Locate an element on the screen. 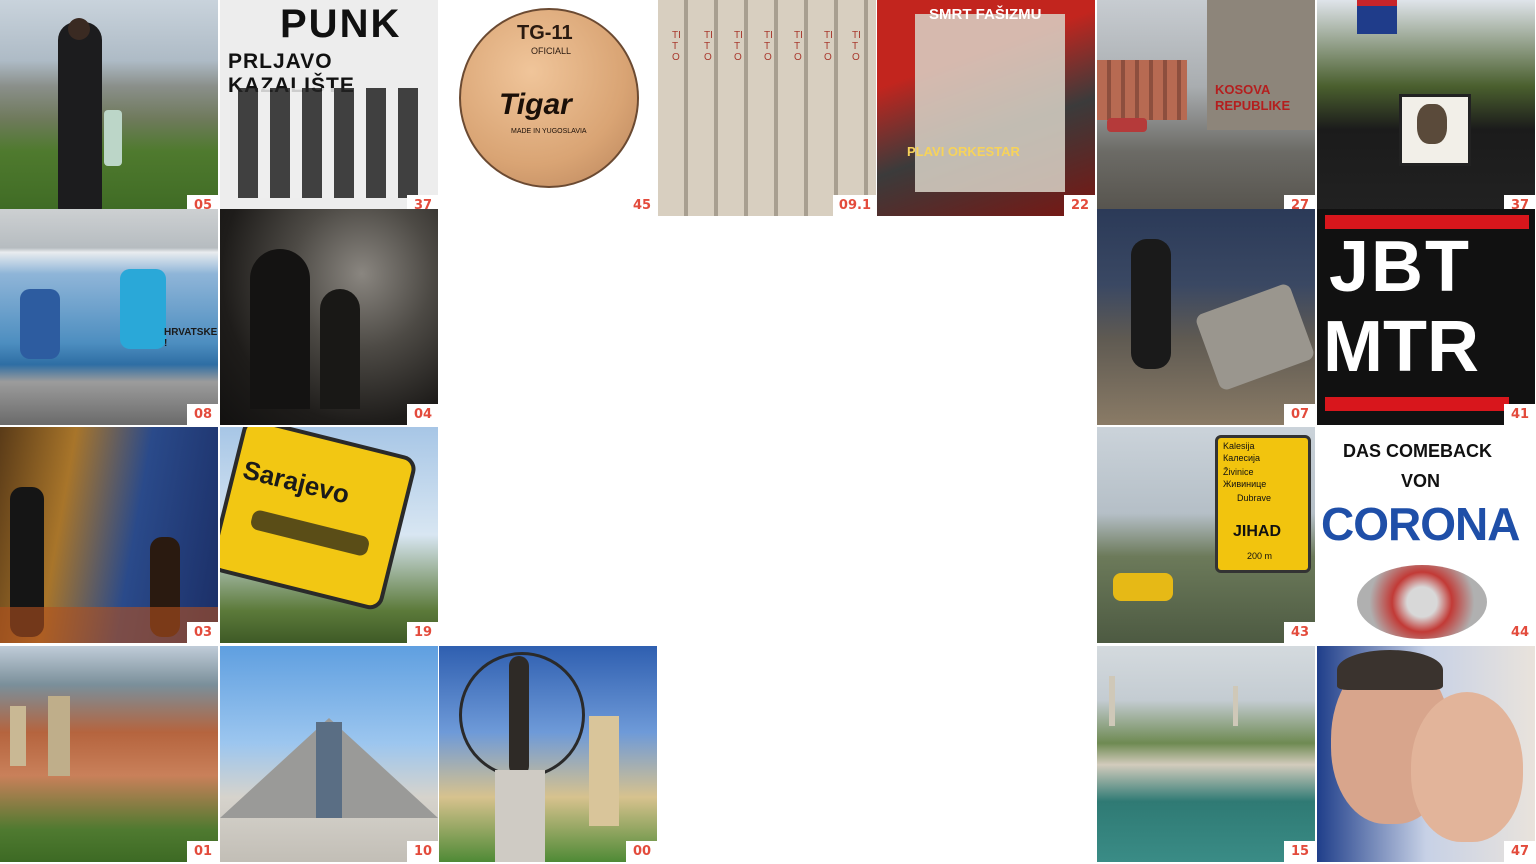 This screenshot has height=864, width=1536. photo-two-faces is located at coordinates (1426, 754).